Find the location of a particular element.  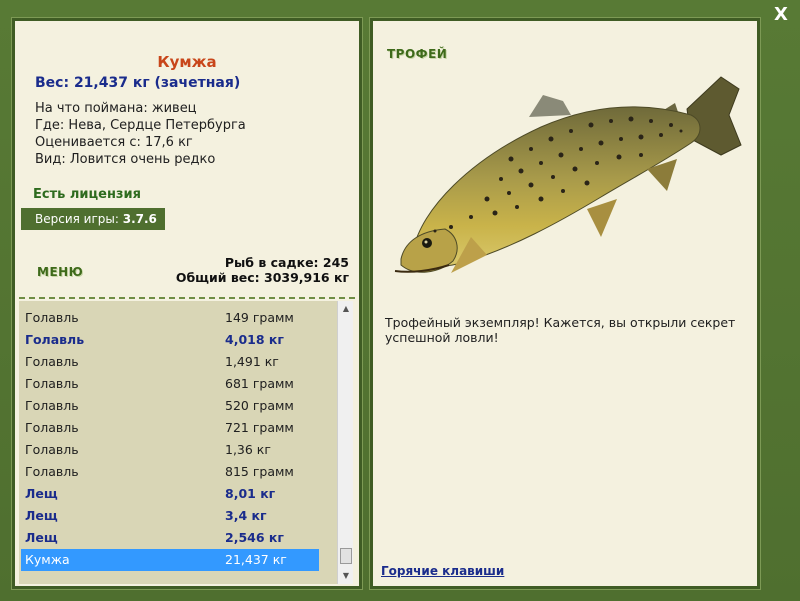

total-weight: Общий вес: 3039,916 кг is located at coordinates (262, 277).